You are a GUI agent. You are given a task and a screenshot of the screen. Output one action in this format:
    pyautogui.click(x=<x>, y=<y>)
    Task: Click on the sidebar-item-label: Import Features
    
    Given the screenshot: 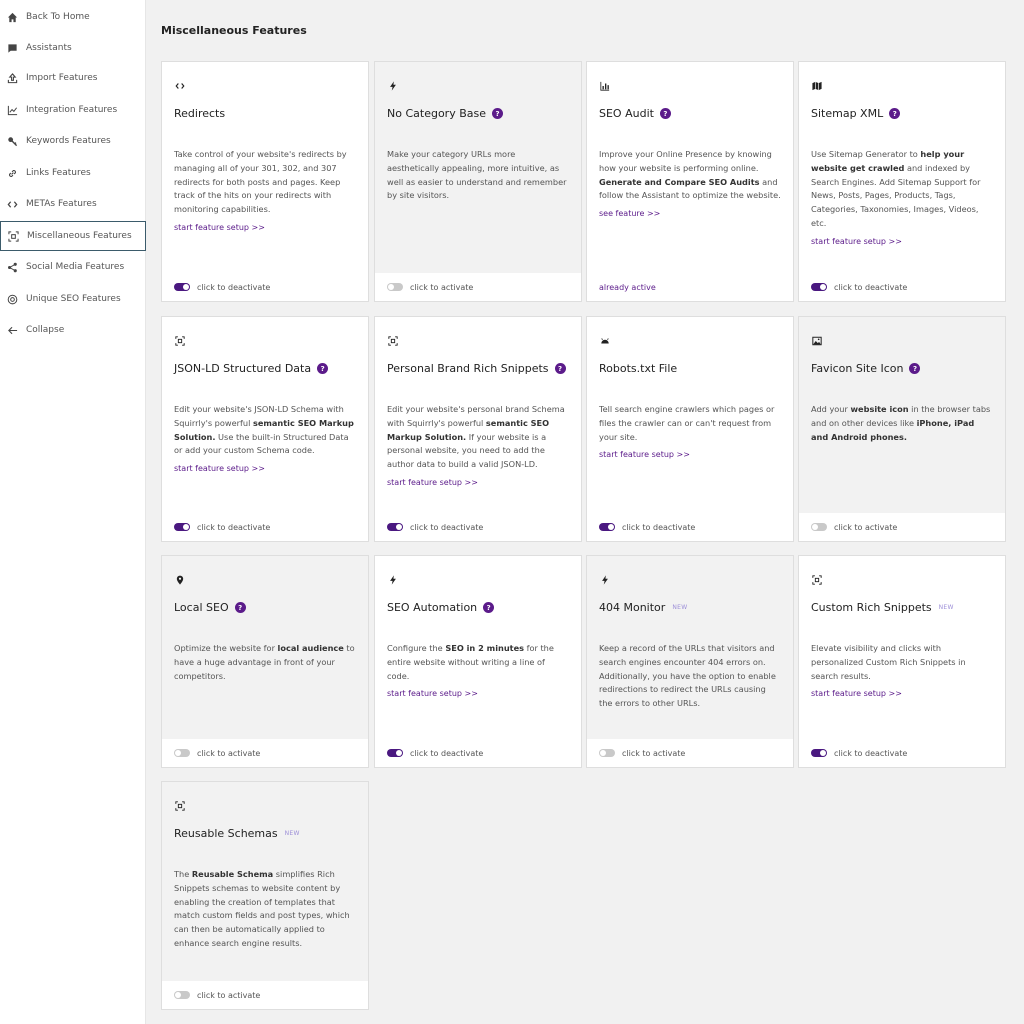 What is the action you would take?
    pyautogui.click(x=62, y=78)
    